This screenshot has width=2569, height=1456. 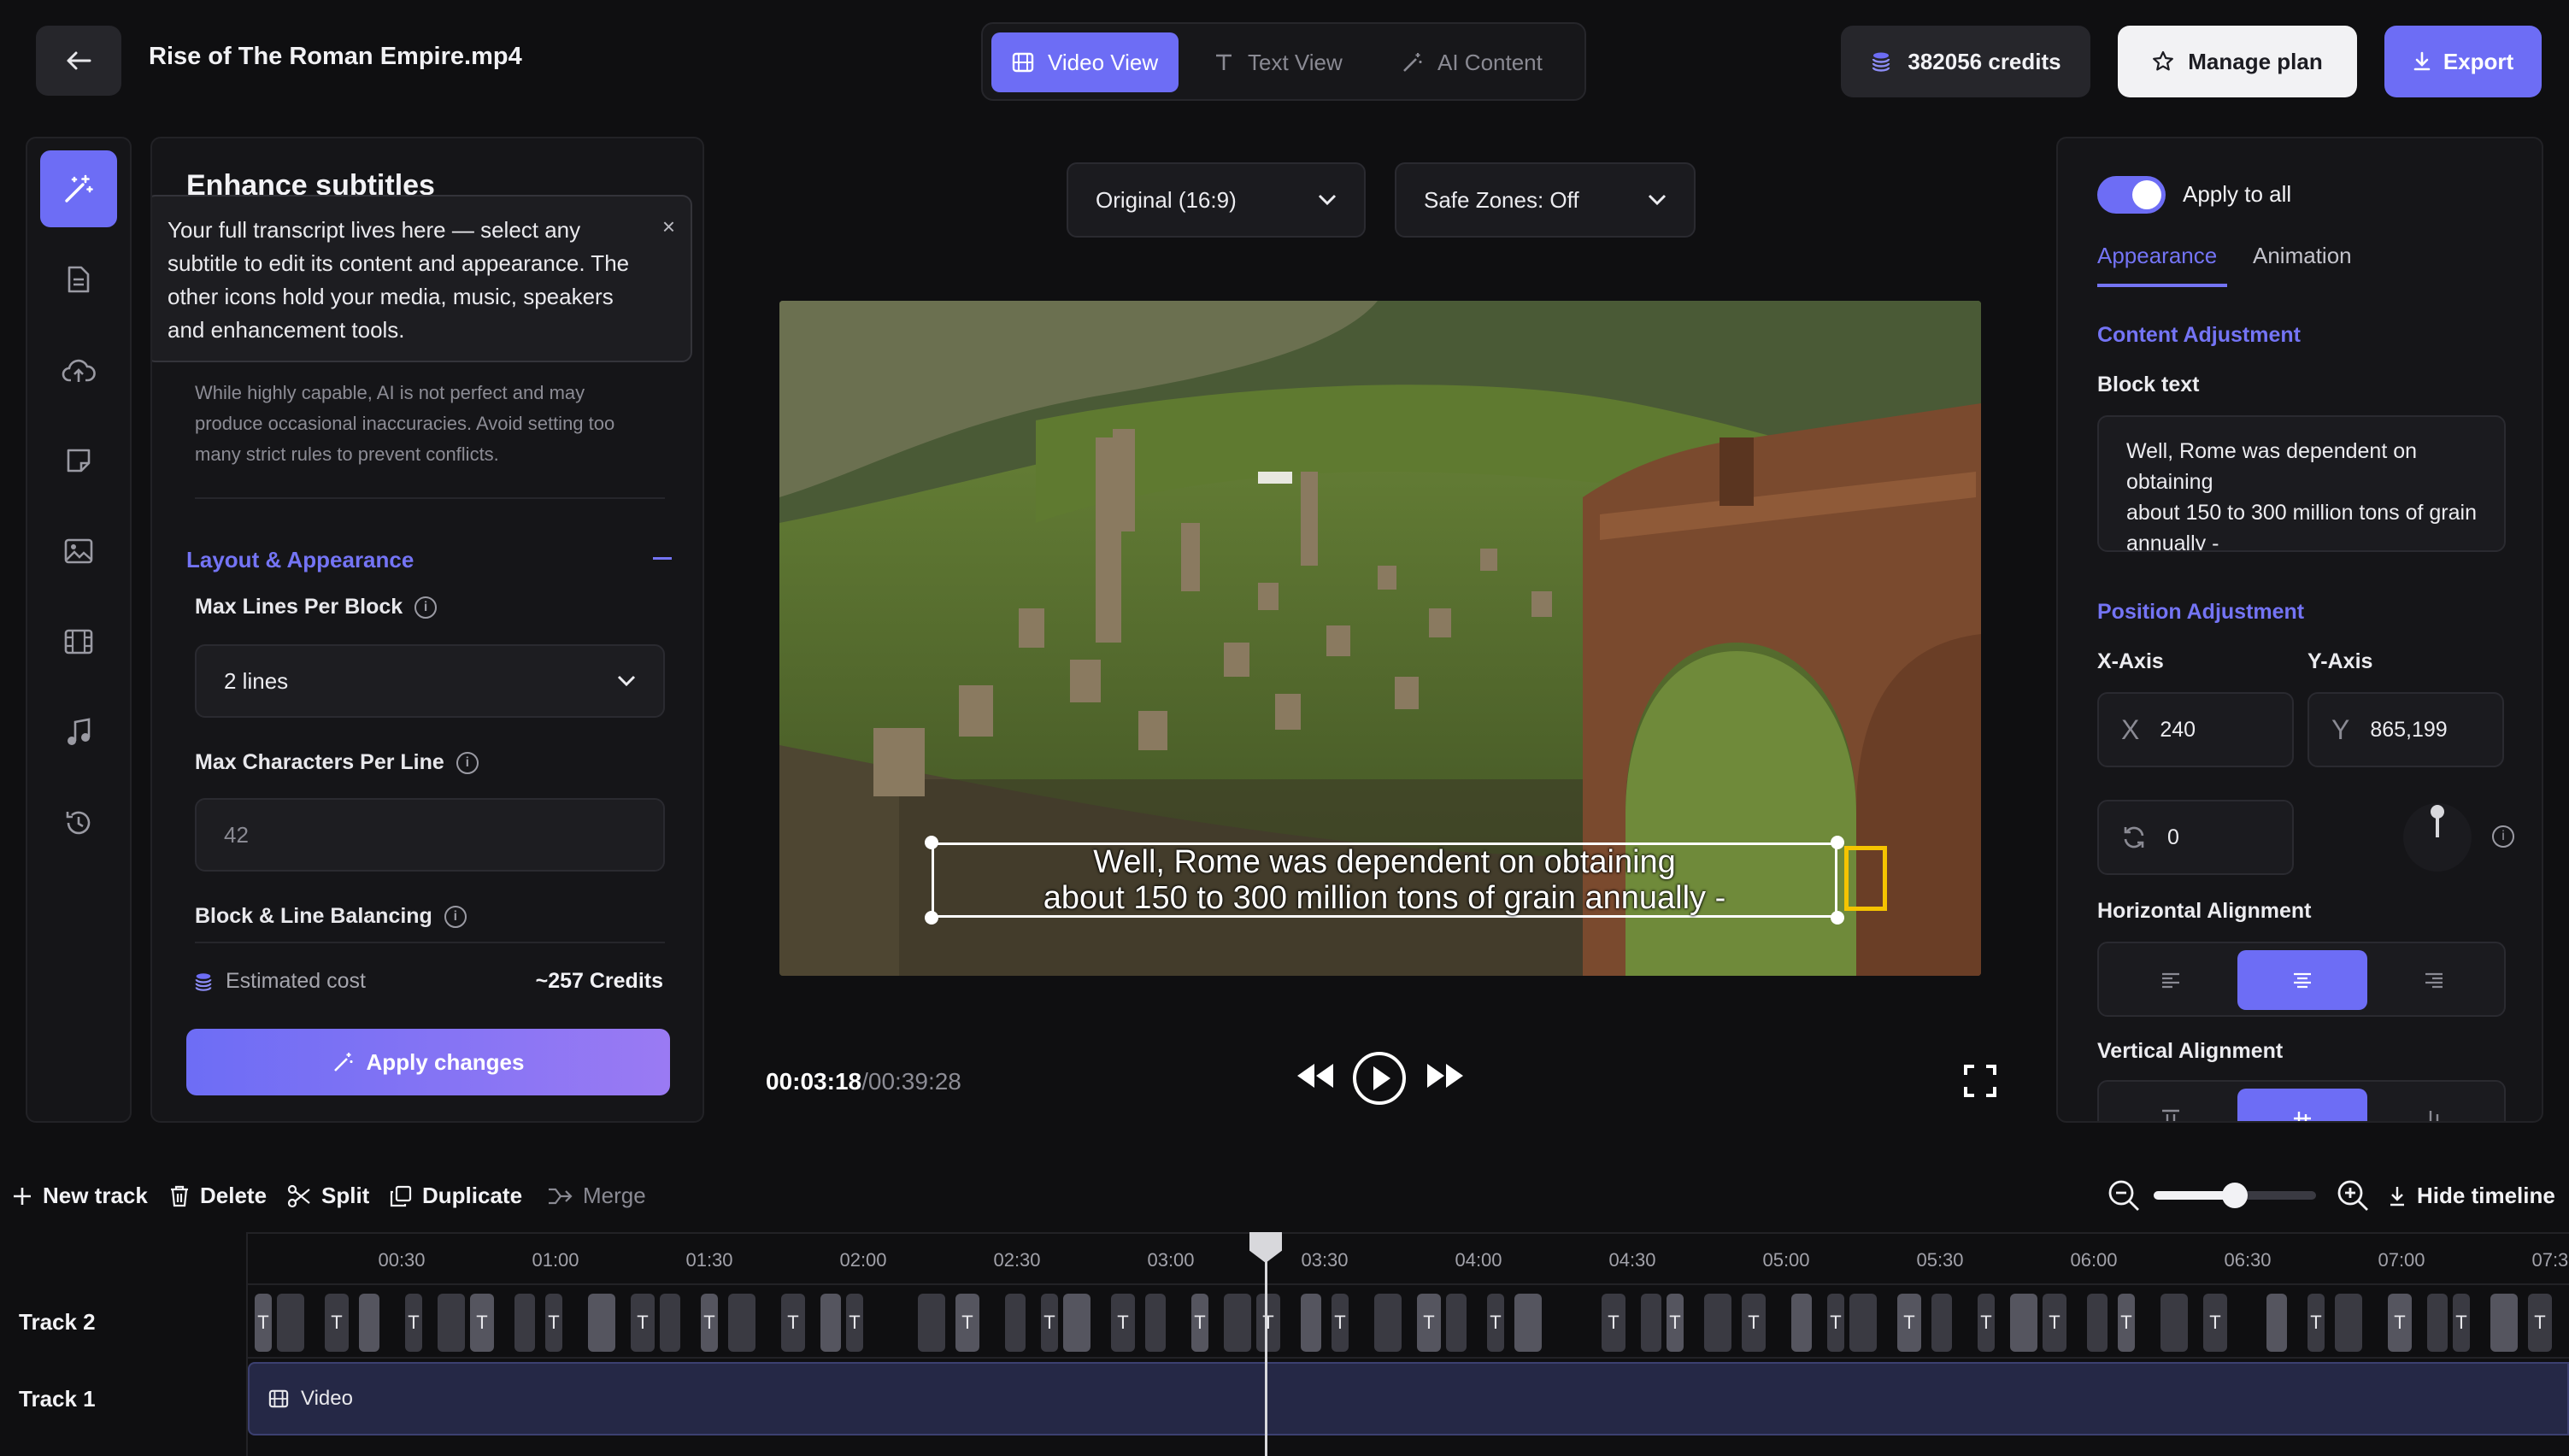 What do you see at coordinates (2131, 195) in the screenshot?
I see `apply-to-all-toggle` at bounding box center [2131, 195].